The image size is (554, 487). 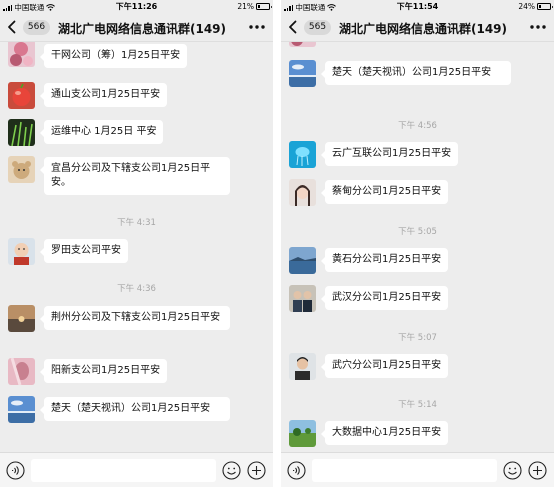 What do you see at coordinates (21, 371) in the screenshot?
I see `avatar-pink-portrait` at bounding box center [21, 371].